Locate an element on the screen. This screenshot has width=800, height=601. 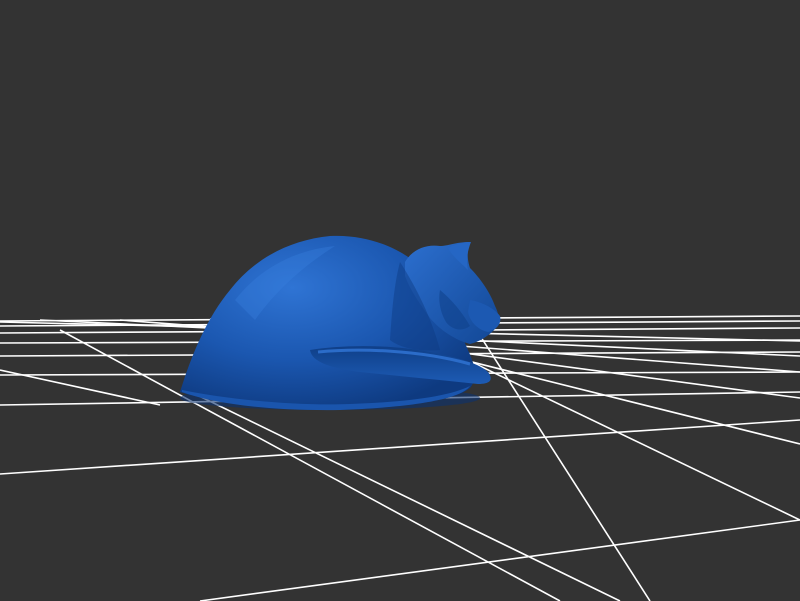
3d-model-cat is located at coordinates (340, 323).